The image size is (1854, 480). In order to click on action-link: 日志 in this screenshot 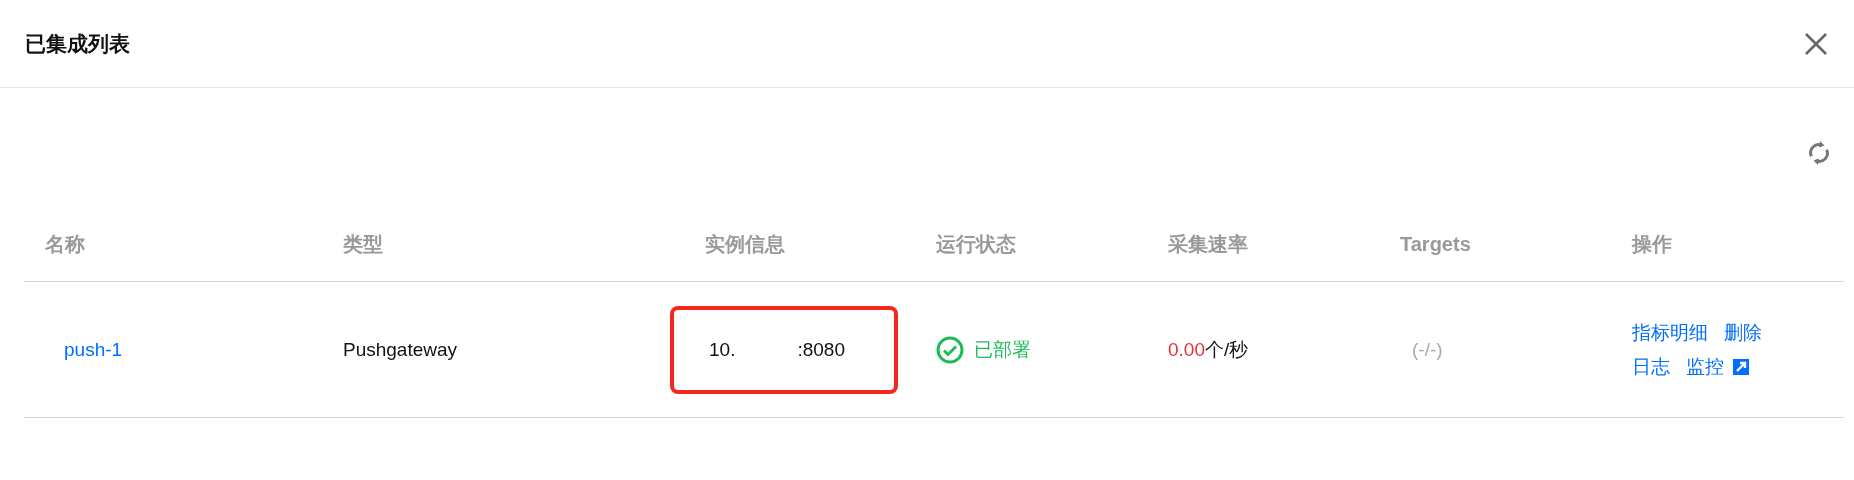, I will do `click(1651, 366)`.